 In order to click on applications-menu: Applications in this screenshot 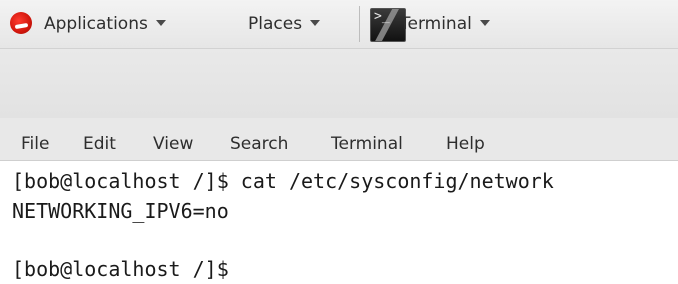, I will do `click(85, 24)`.